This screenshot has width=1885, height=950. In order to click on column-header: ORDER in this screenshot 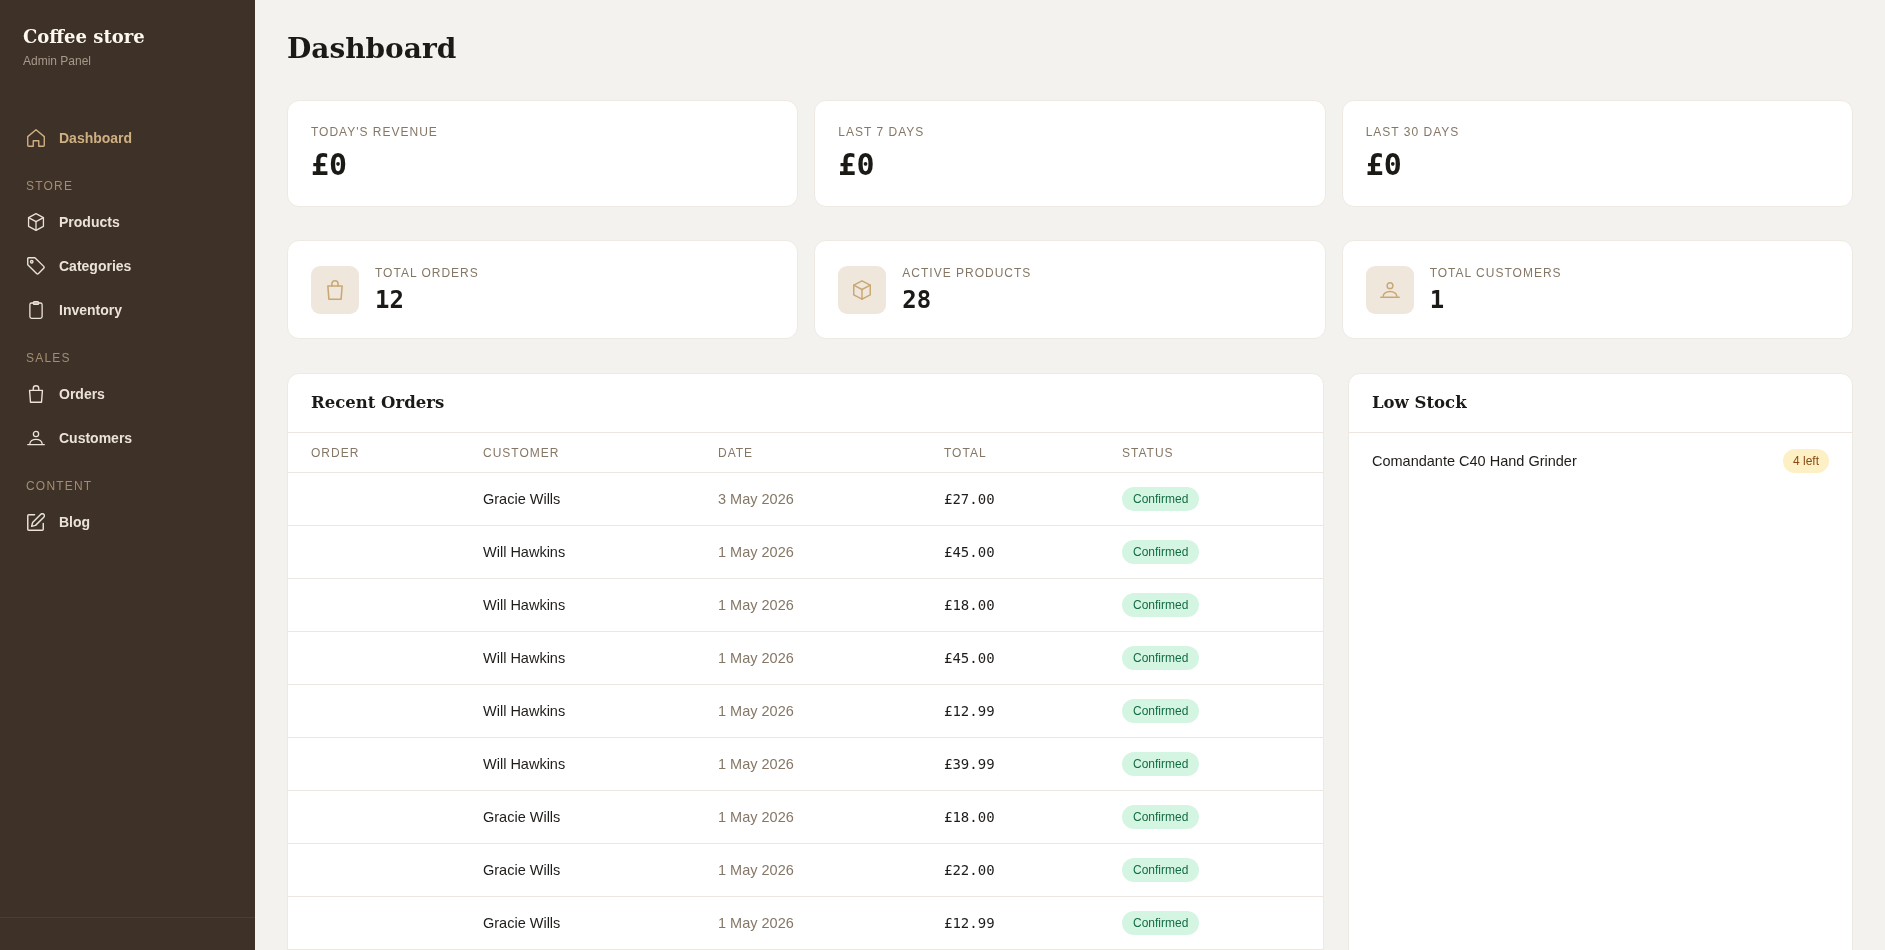, I will do `click(335, 452)`.